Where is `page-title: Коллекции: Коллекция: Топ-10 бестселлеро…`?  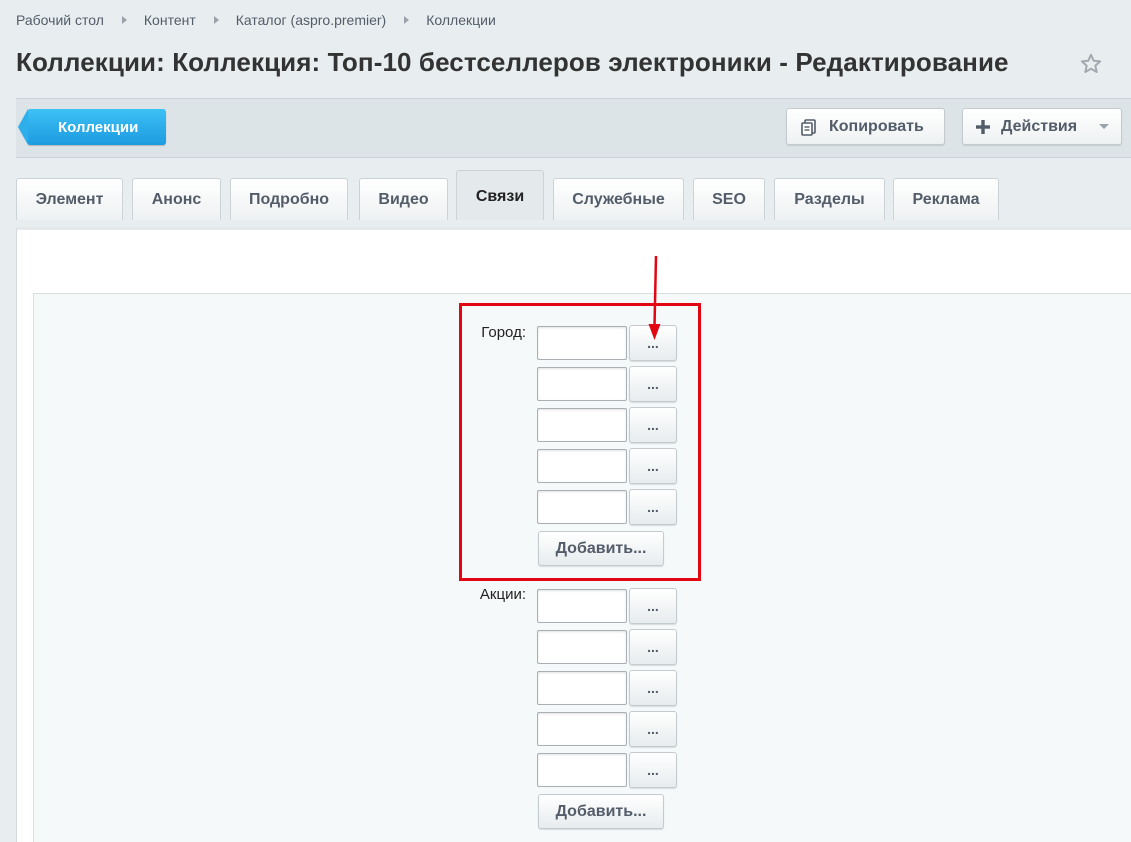
page-title: Коллекции: Коллекция: Топ-10 бестселлеро… is located at coordinates (512, 62).